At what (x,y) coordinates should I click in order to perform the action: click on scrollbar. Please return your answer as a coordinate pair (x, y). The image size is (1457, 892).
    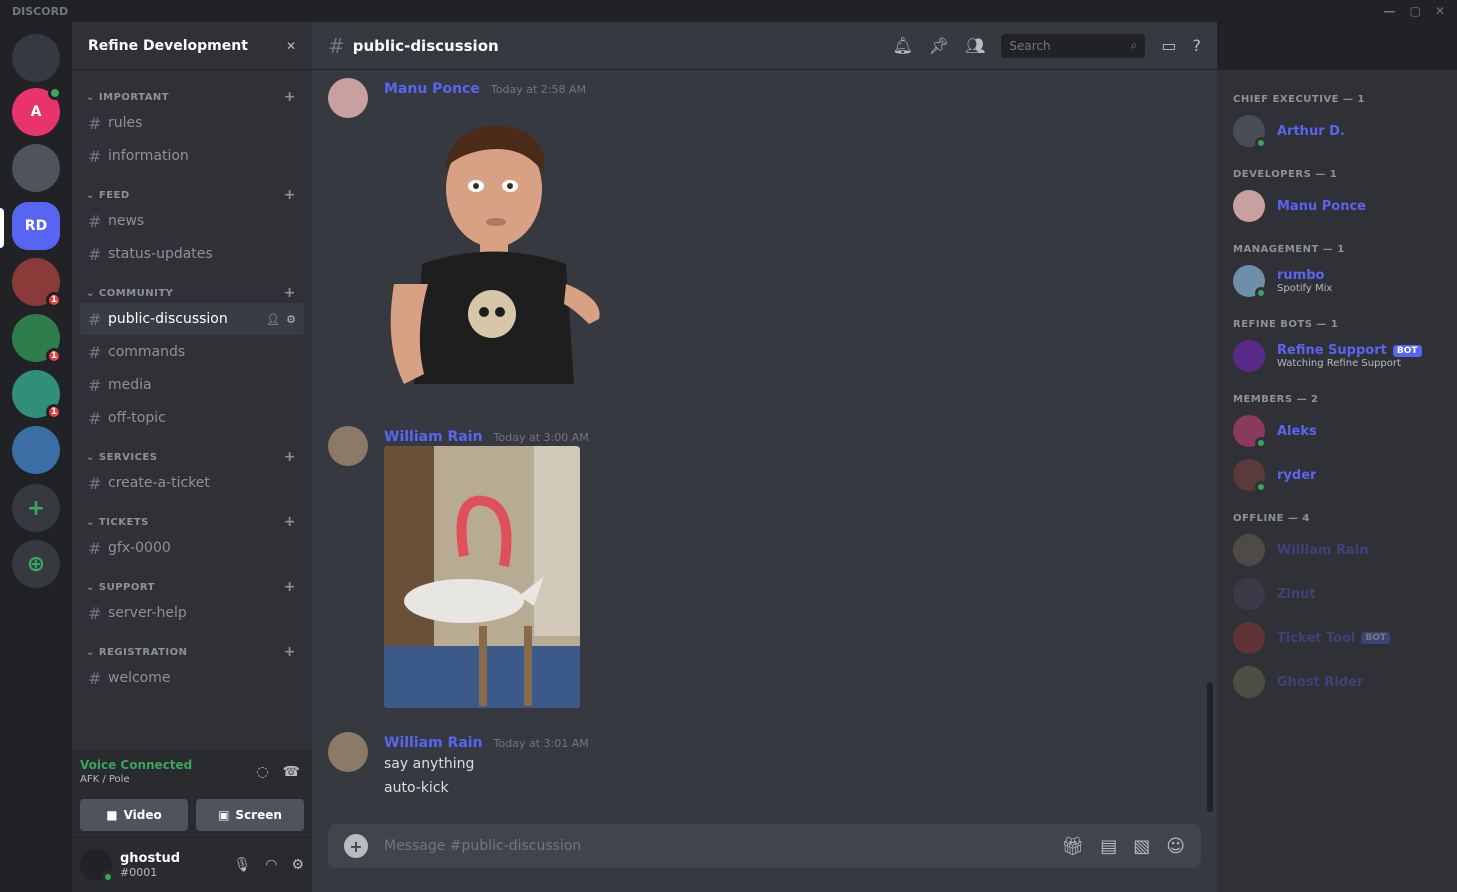
    Looking at the image, I should click on (1210, 747).